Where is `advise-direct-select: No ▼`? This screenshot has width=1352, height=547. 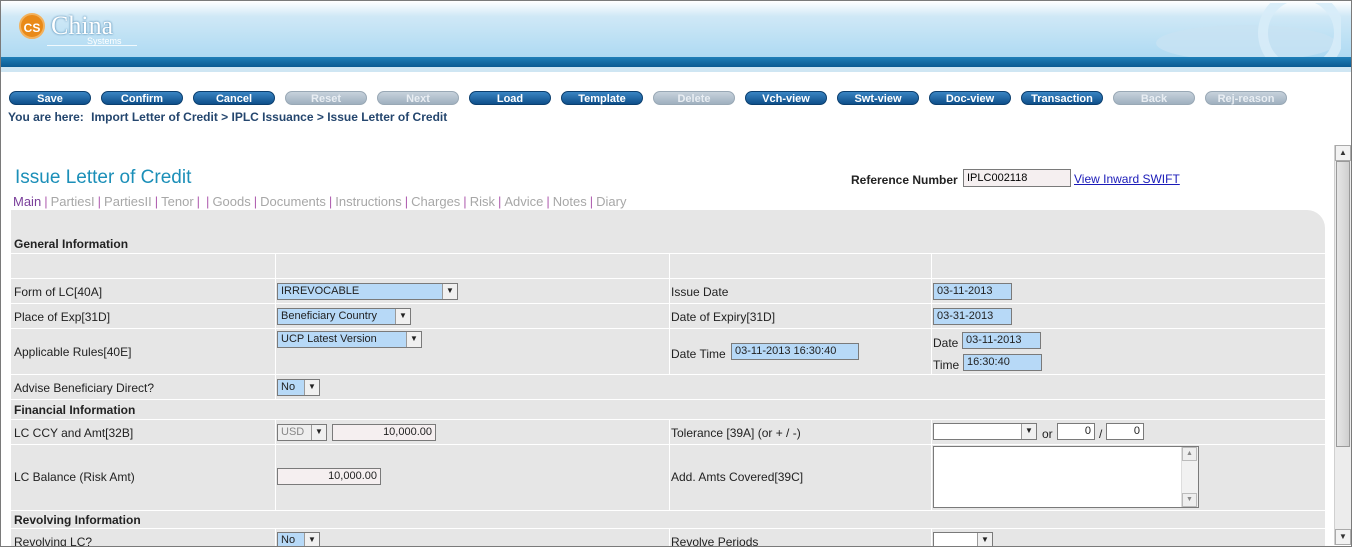
advise-direct-select: No ▼ is located at coordinates (298, 387).